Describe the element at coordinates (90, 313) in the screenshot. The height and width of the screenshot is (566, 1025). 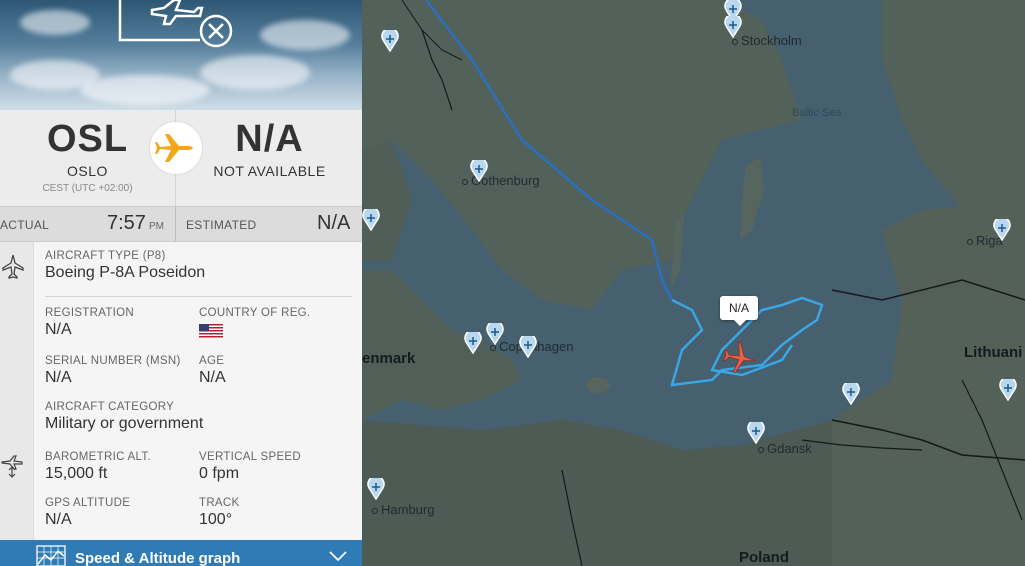
I see `registration-label: REGISTRATION` at that location.